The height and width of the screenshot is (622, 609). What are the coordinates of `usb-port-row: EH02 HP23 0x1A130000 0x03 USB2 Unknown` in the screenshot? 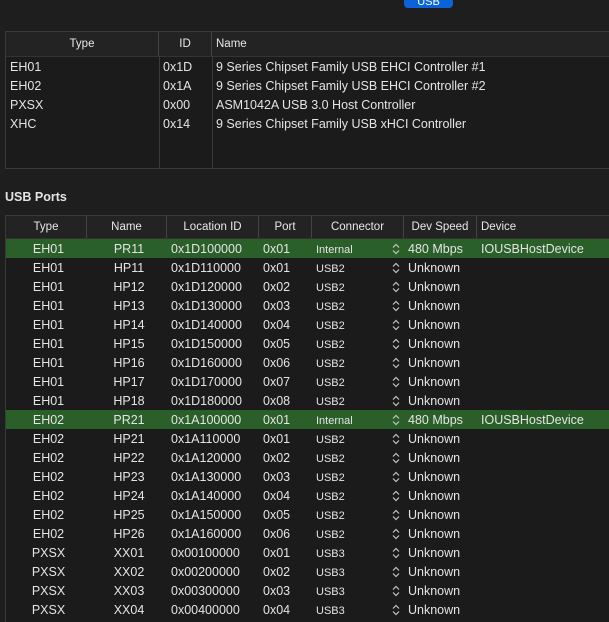 It's located at (307, 476).